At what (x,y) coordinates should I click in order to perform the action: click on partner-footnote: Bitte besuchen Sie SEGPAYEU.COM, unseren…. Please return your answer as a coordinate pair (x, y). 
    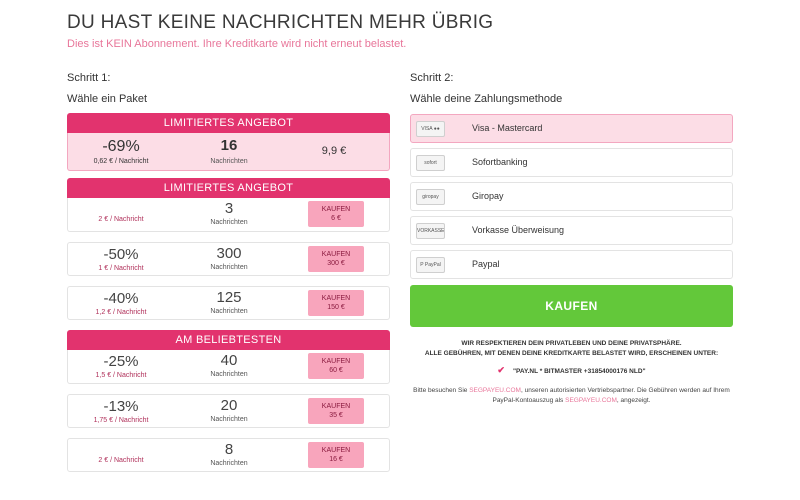
    Looking at the image, I should click on (571, 396).